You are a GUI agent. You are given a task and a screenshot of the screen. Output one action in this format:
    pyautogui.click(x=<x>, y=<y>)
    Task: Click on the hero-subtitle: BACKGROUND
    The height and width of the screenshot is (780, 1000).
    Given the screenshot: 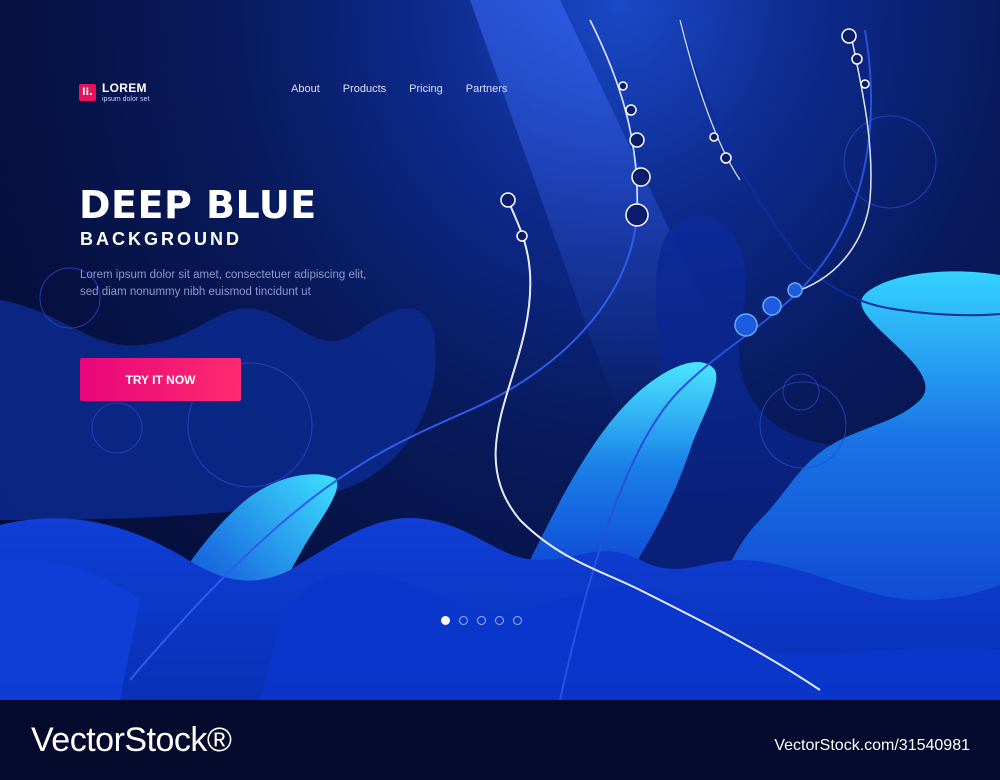 What is the action you would take?
    pyautogui.click(x=161, y=239)
    